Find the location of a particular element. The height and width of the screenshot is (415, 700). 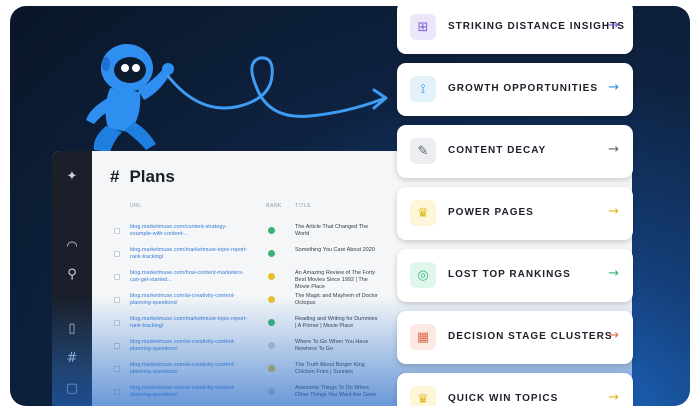

card-label: DECISION STAGE CLUSTERS is located at coordinates (530, 336).